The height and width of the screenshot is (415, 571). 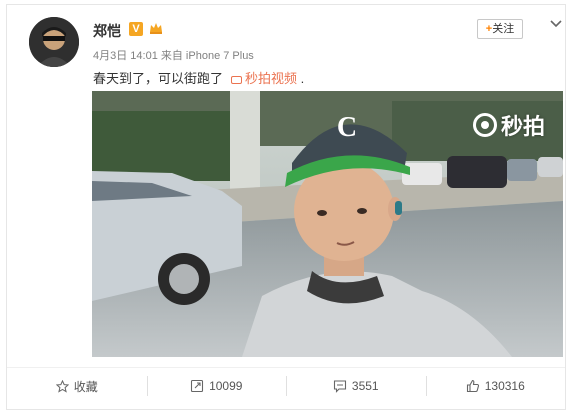 I want to click on favorite-button: 收藏, so click(x=77, y=386).